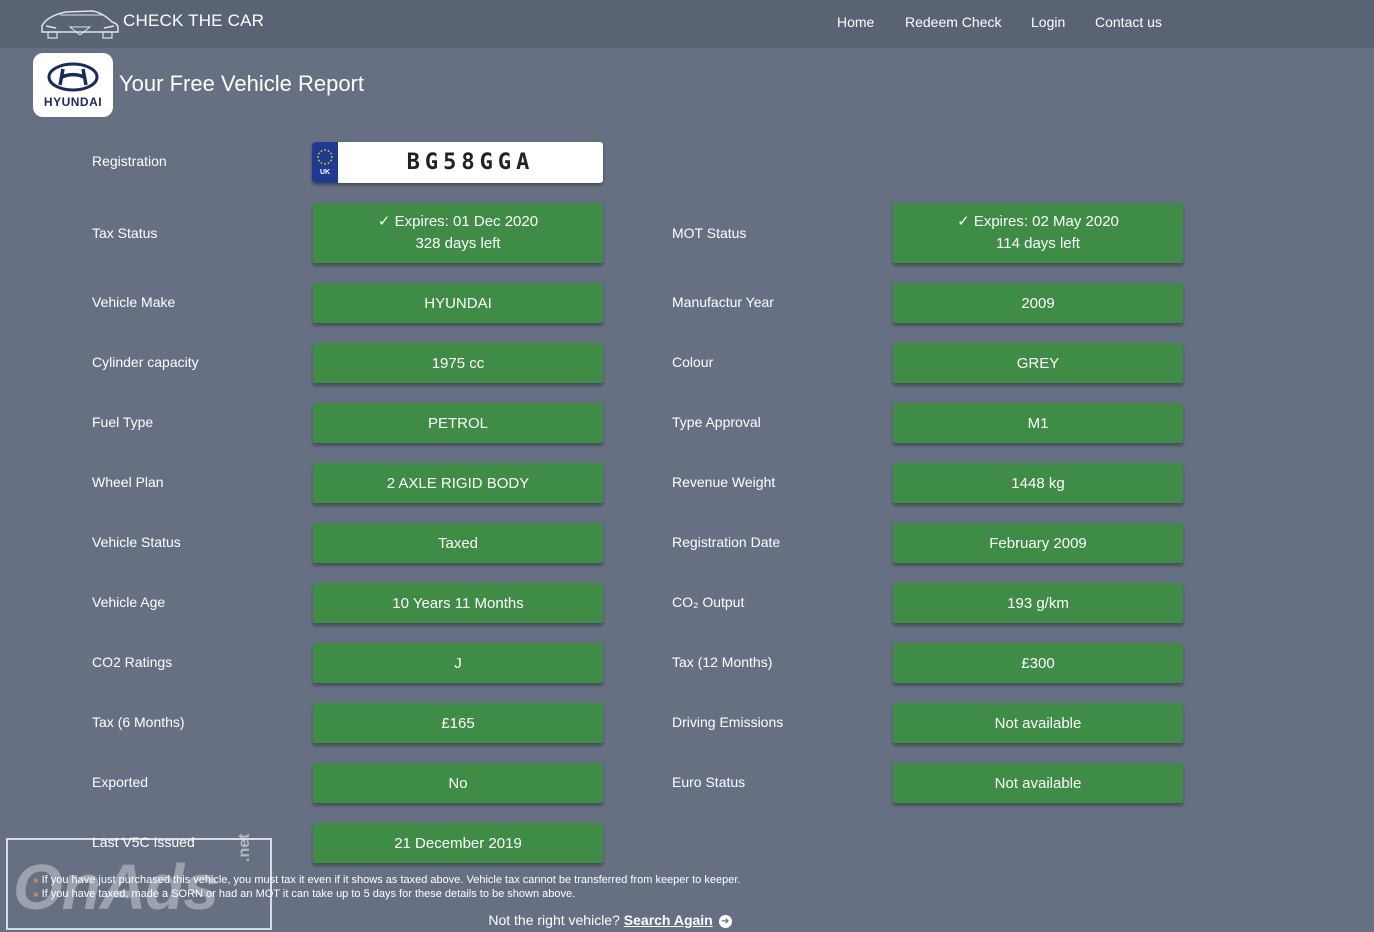 This screenshot has width=1374, height=932. What do you see at coordinates (458, 483) in the screenshot?
I see `wheel-plan-value: 2 AXLE RIGID BODY` at bounding box center [458, 483].